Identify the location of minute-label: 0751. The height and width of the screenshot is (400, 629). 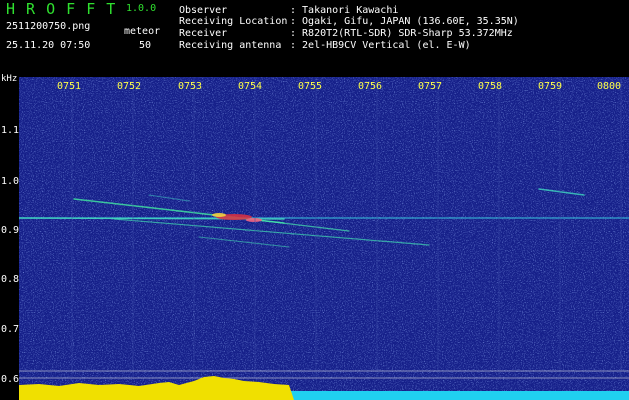
(69, 86).